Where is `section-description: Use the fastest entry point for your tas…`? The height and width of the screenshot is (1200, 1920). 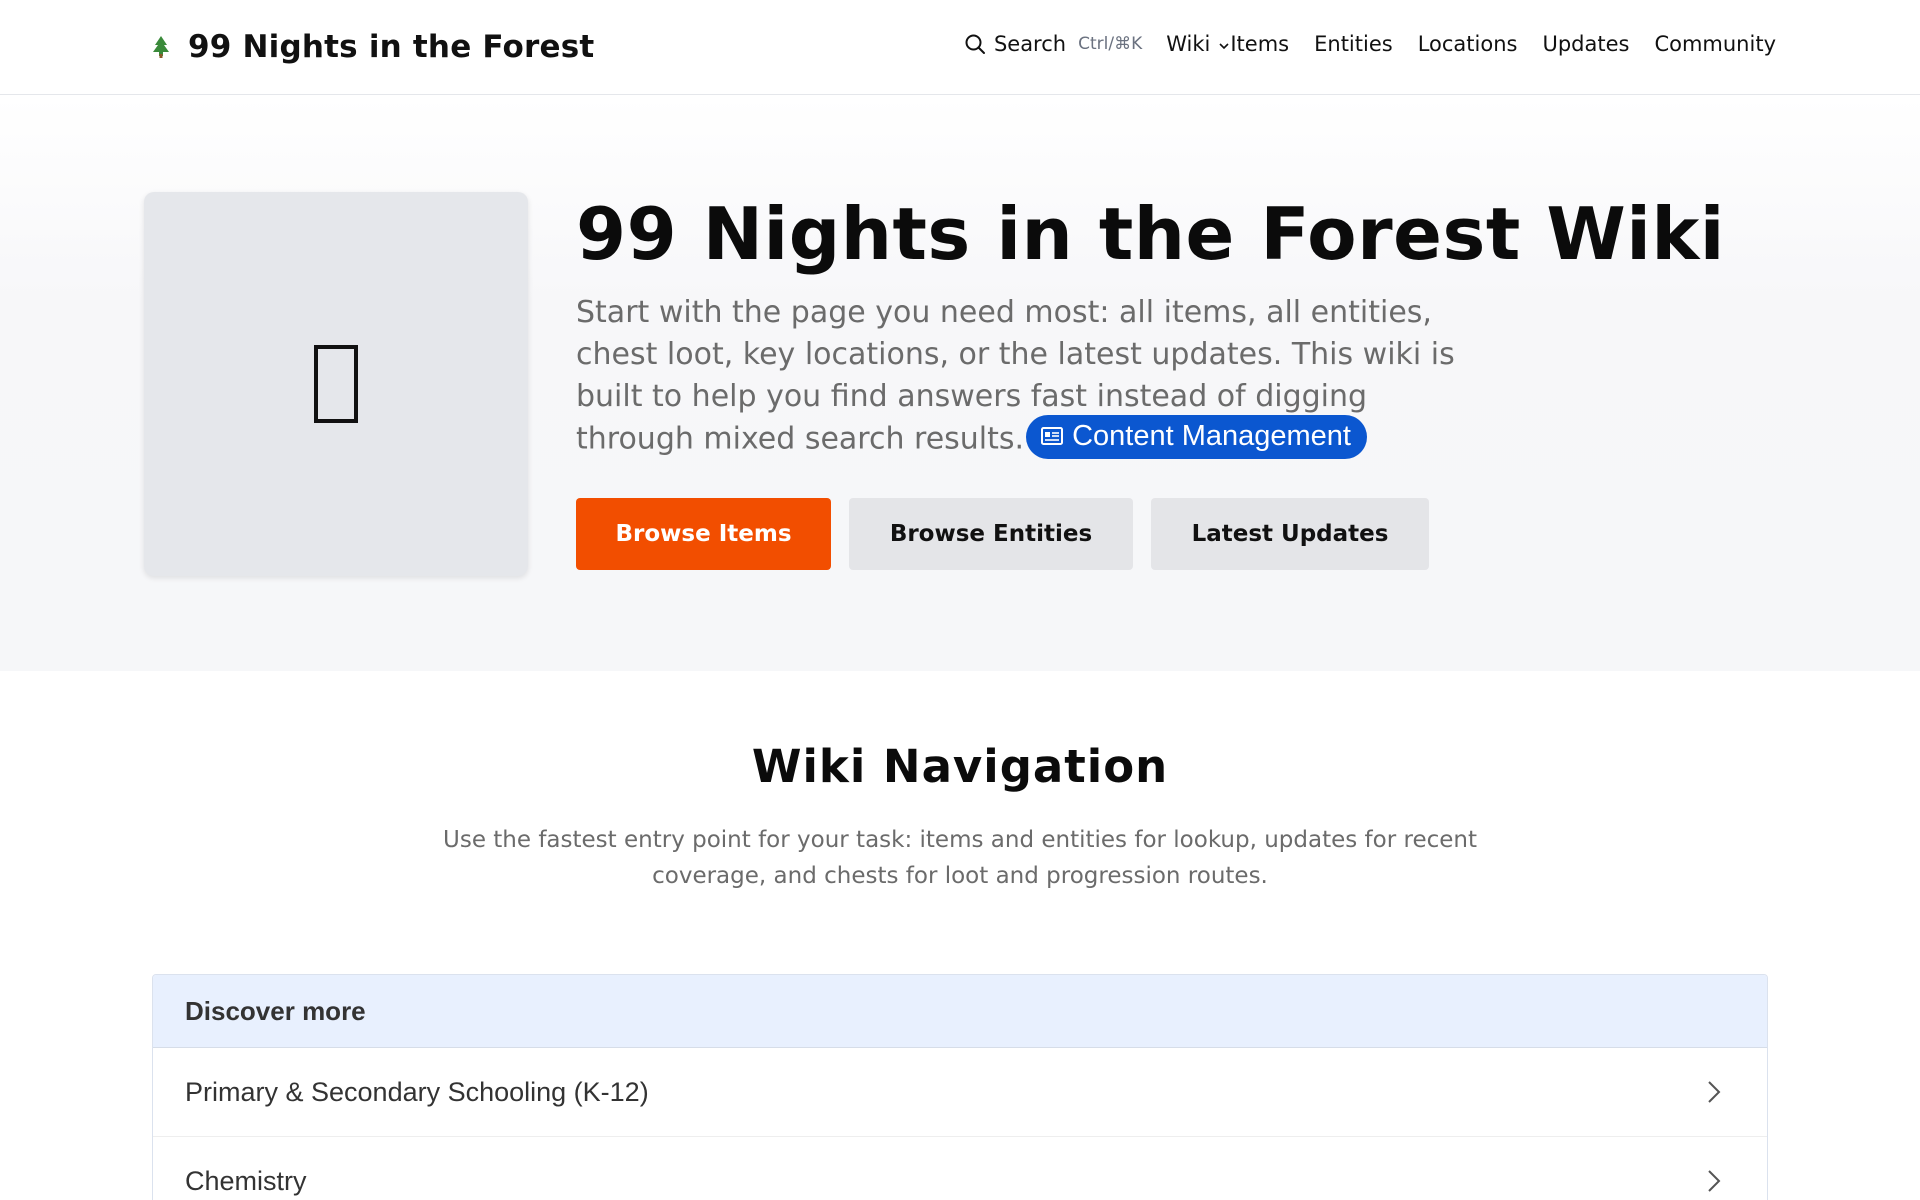 section-description: Use the fastest entry point for your tas… is located at coordinates (960, 858).